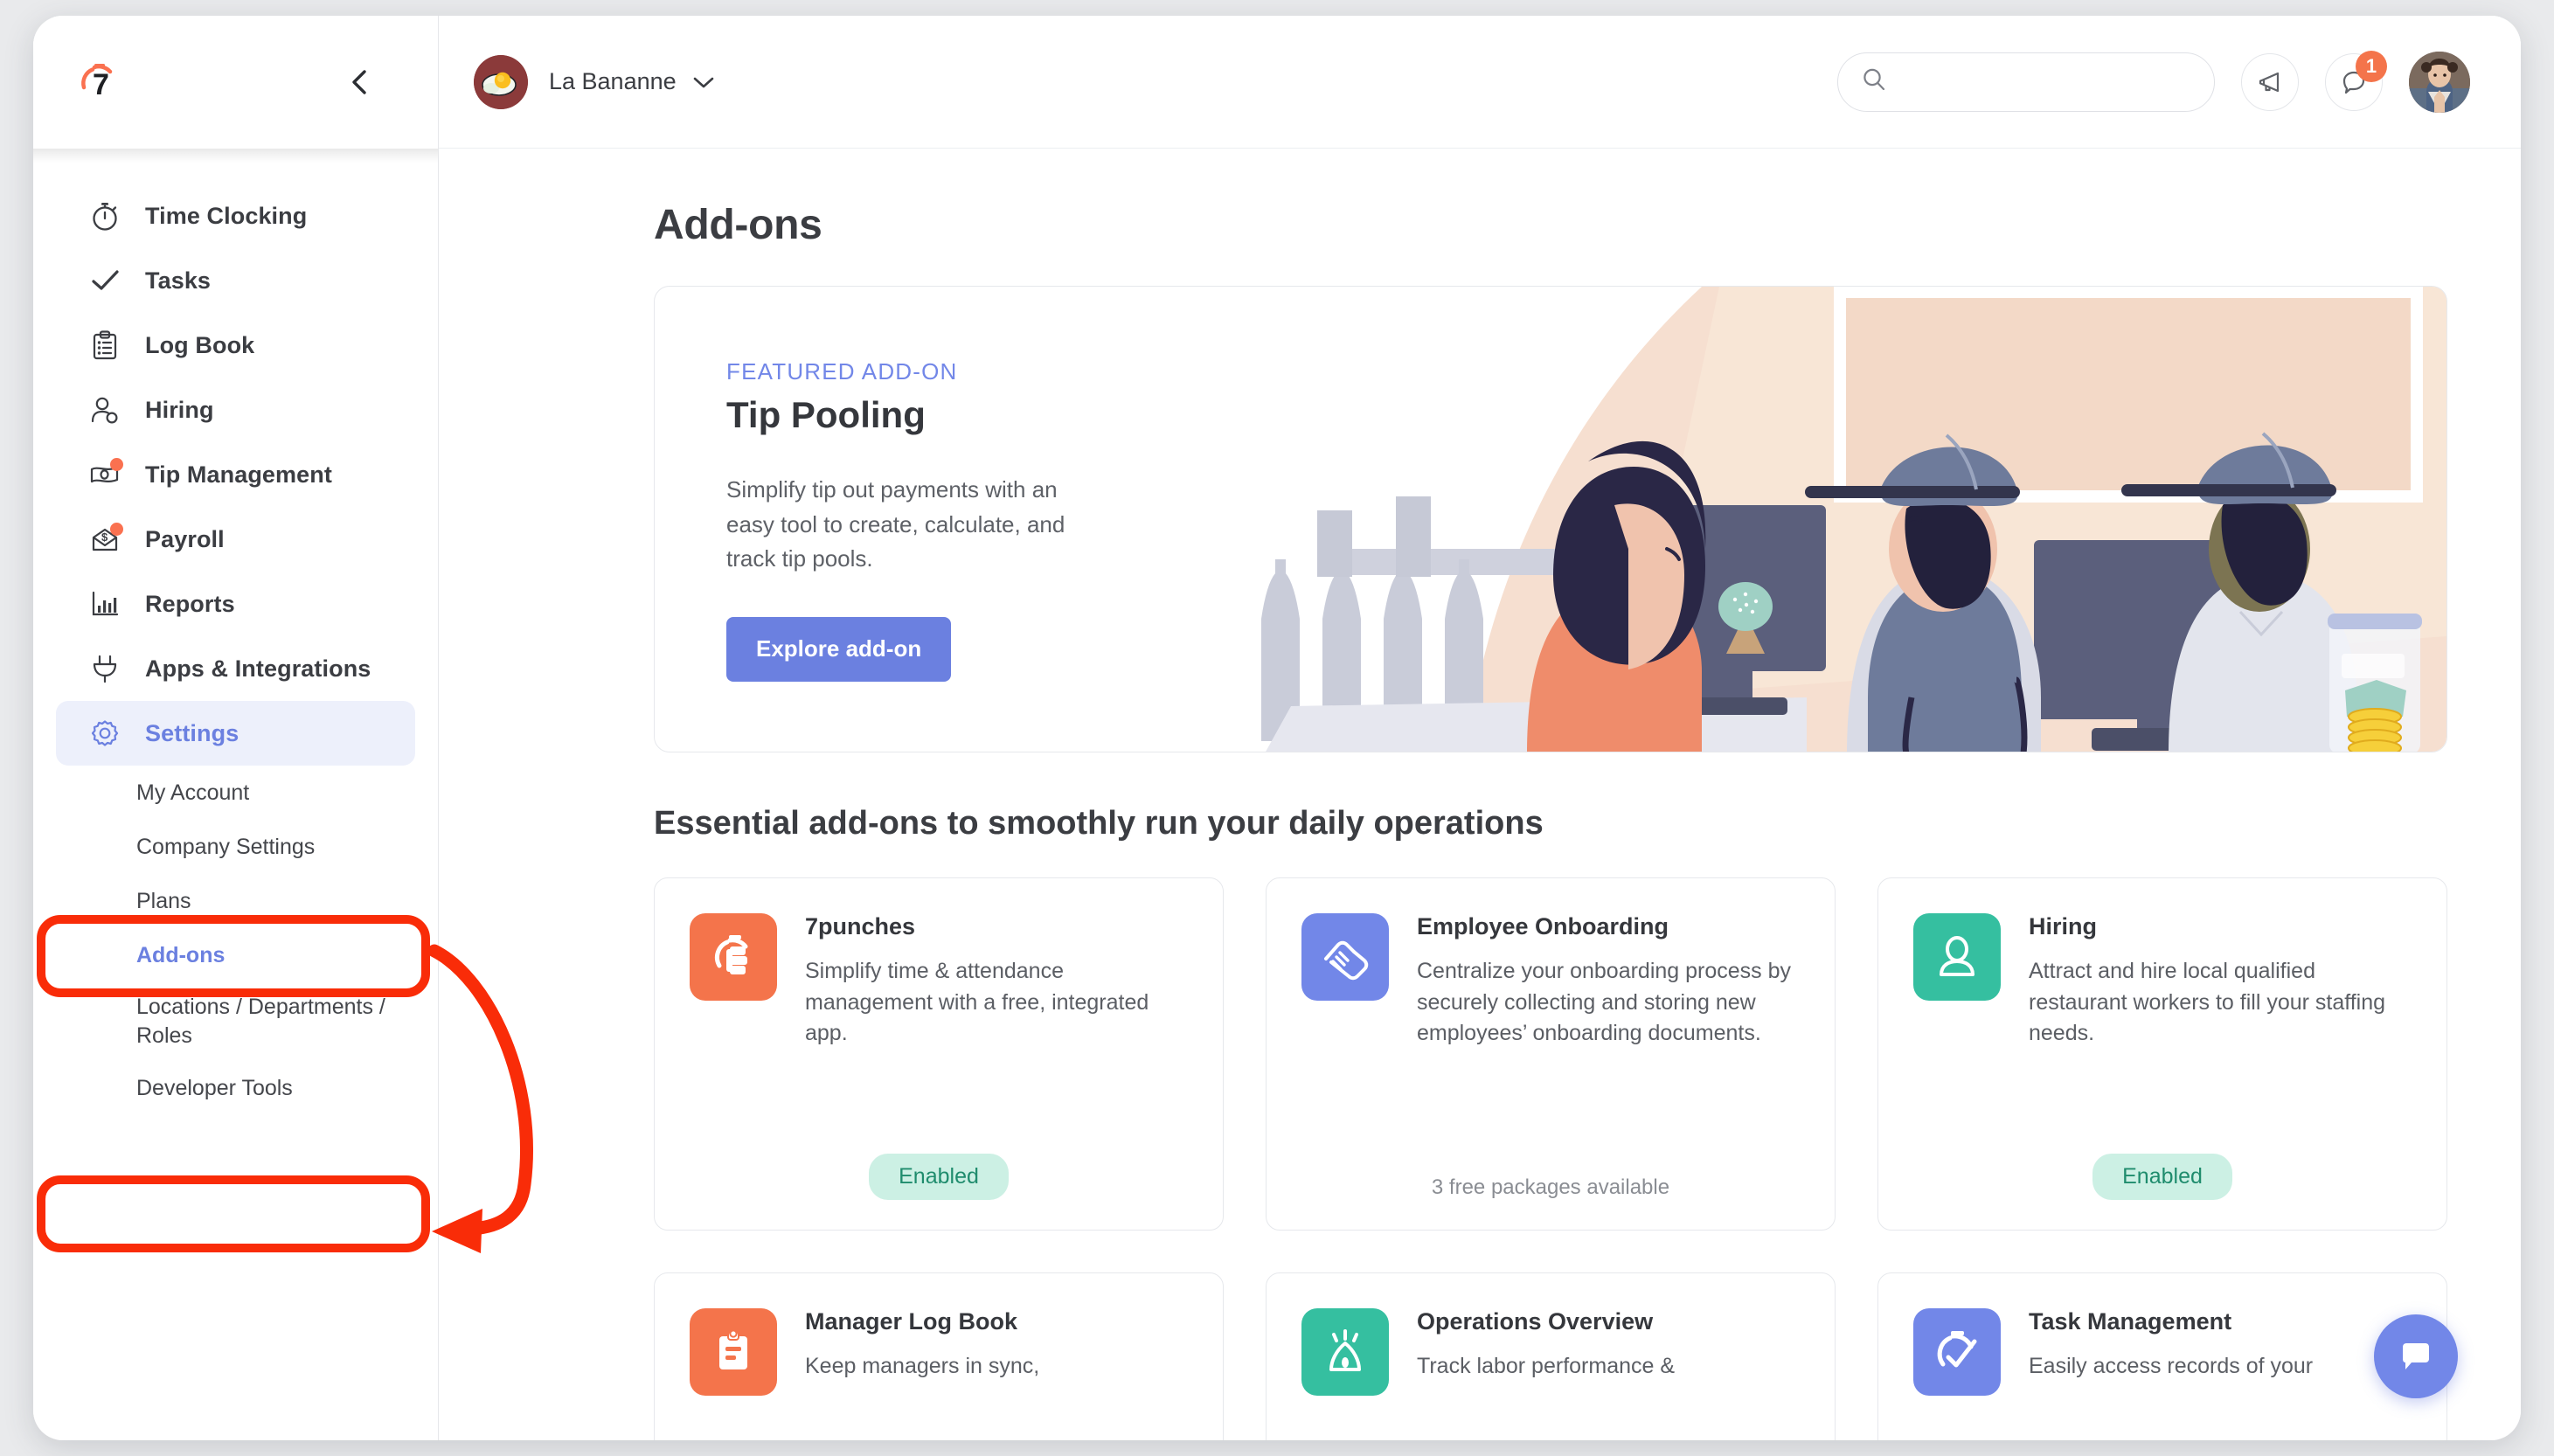 The width and height of the screenshot is (2554, 1456). I want to click on 7shifts-logo-icon: 7, so click(97, 82).